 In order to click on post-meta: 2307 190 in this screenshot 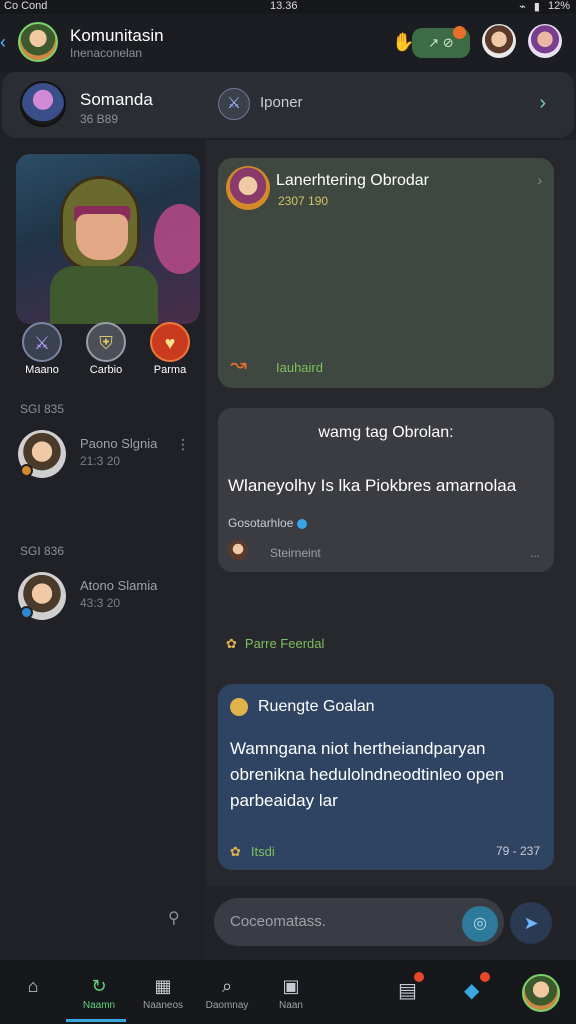, I will do `click(303, 201)`.